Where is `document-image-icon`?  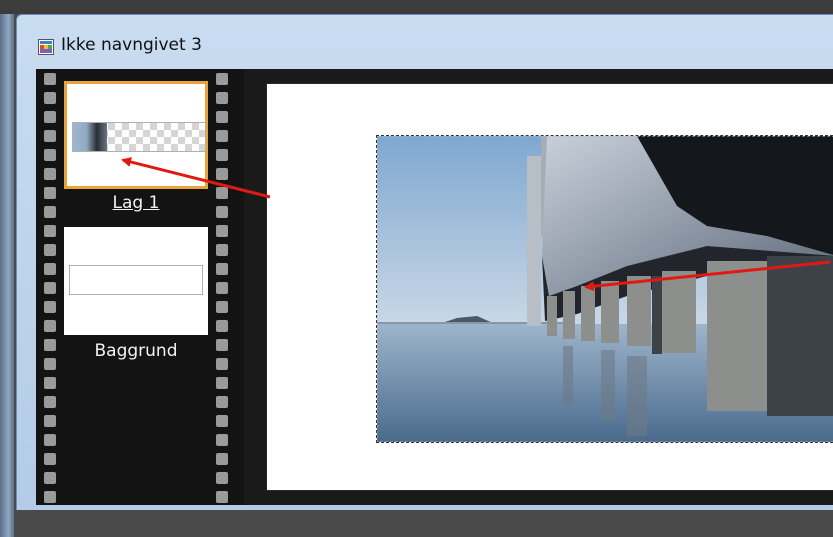 document-image-icon is located at coordinates (46, 47).